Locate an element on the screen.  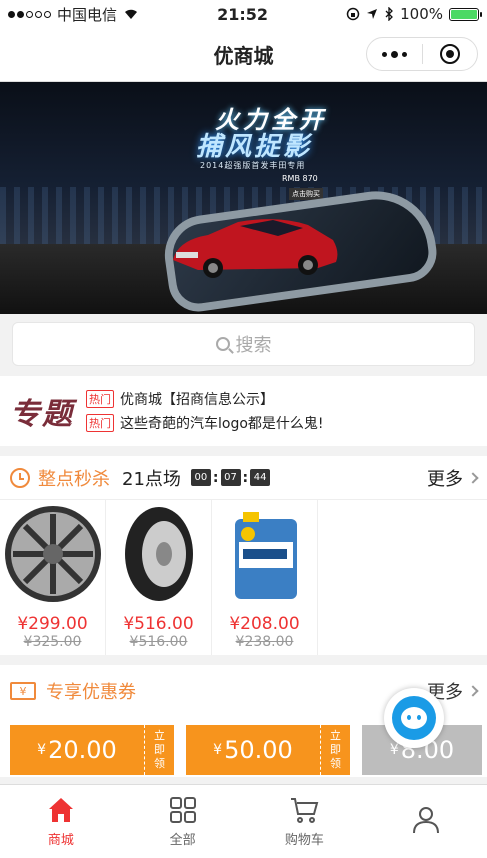
search-input: 搜索 is located at coordinates (243, 344).